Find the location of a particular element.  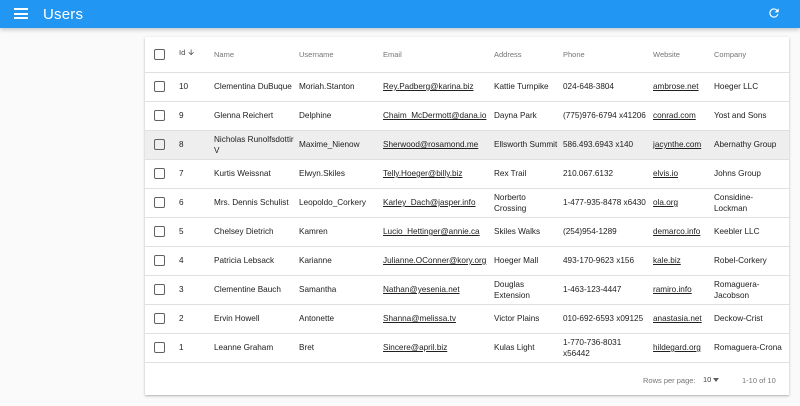

rows-per-page-select: 10 is located at coordinates (711, 379).